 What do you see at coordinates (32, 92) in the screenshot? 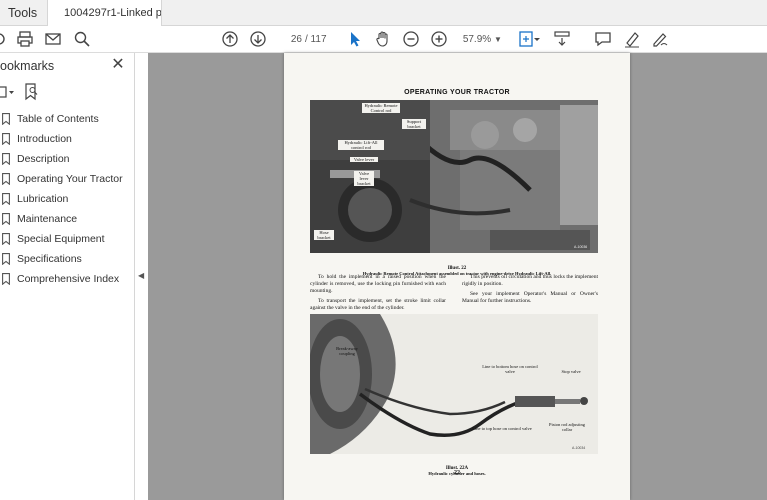
I see `bookmark-search-icon` at bounding box center [32, 92].